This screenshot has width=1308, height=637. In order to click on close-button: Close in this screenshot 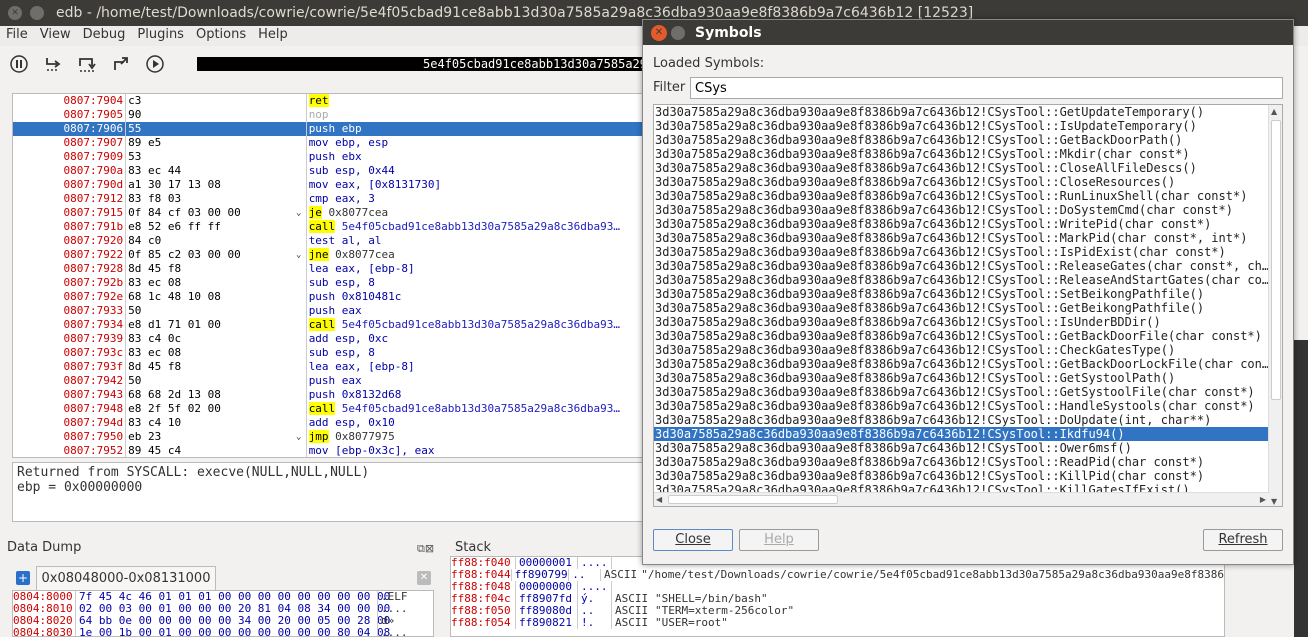, I will do `click(693, 540)`.